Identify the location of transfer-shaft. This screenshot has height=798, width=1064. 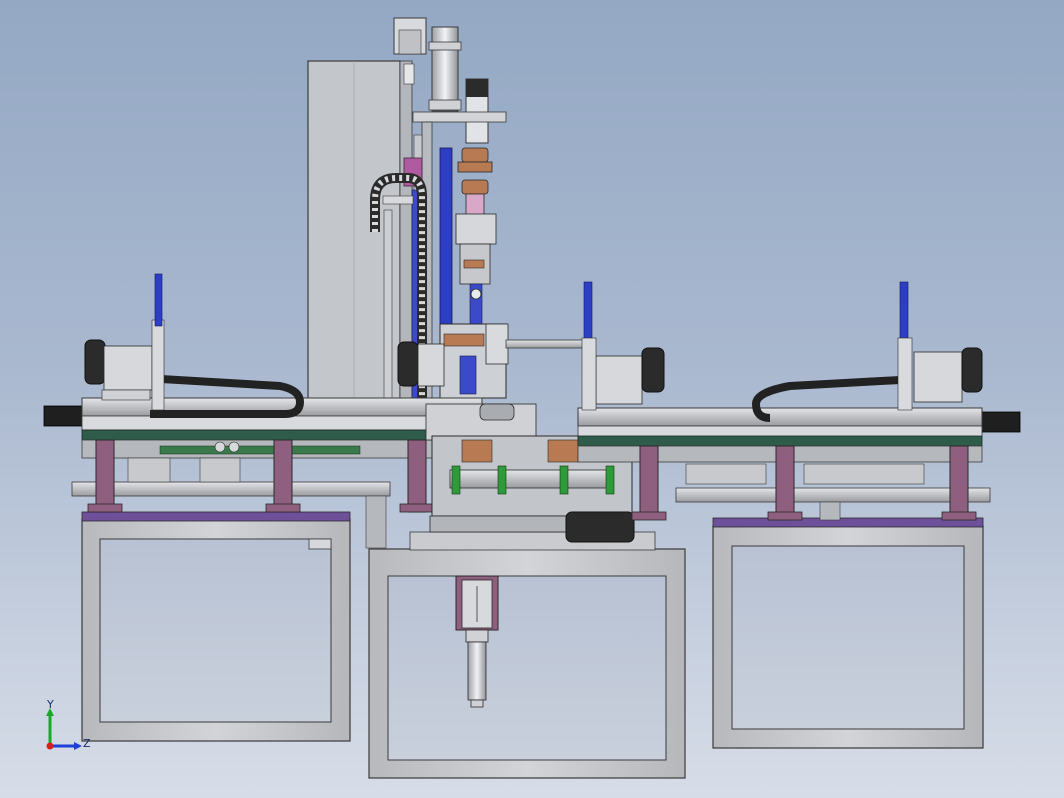
(549, 344).